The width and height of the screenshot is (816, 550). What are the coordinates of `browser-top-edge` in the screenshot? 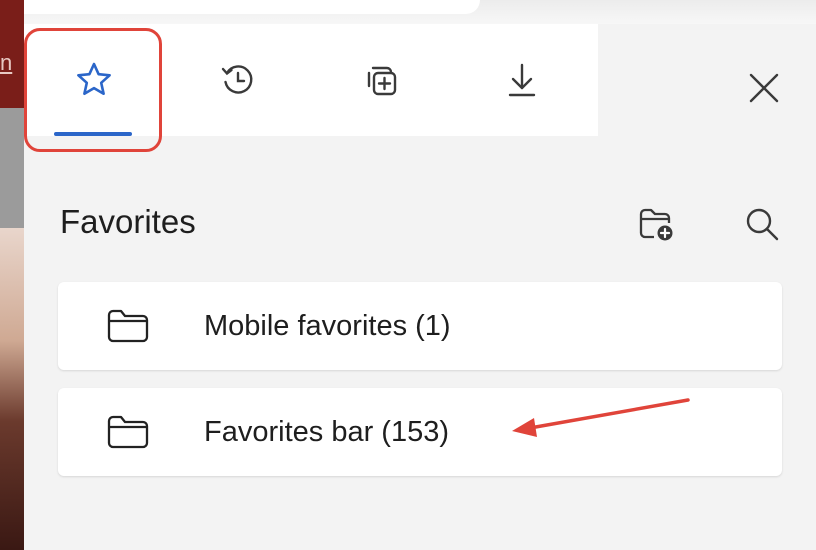 It's located at (408, 12).